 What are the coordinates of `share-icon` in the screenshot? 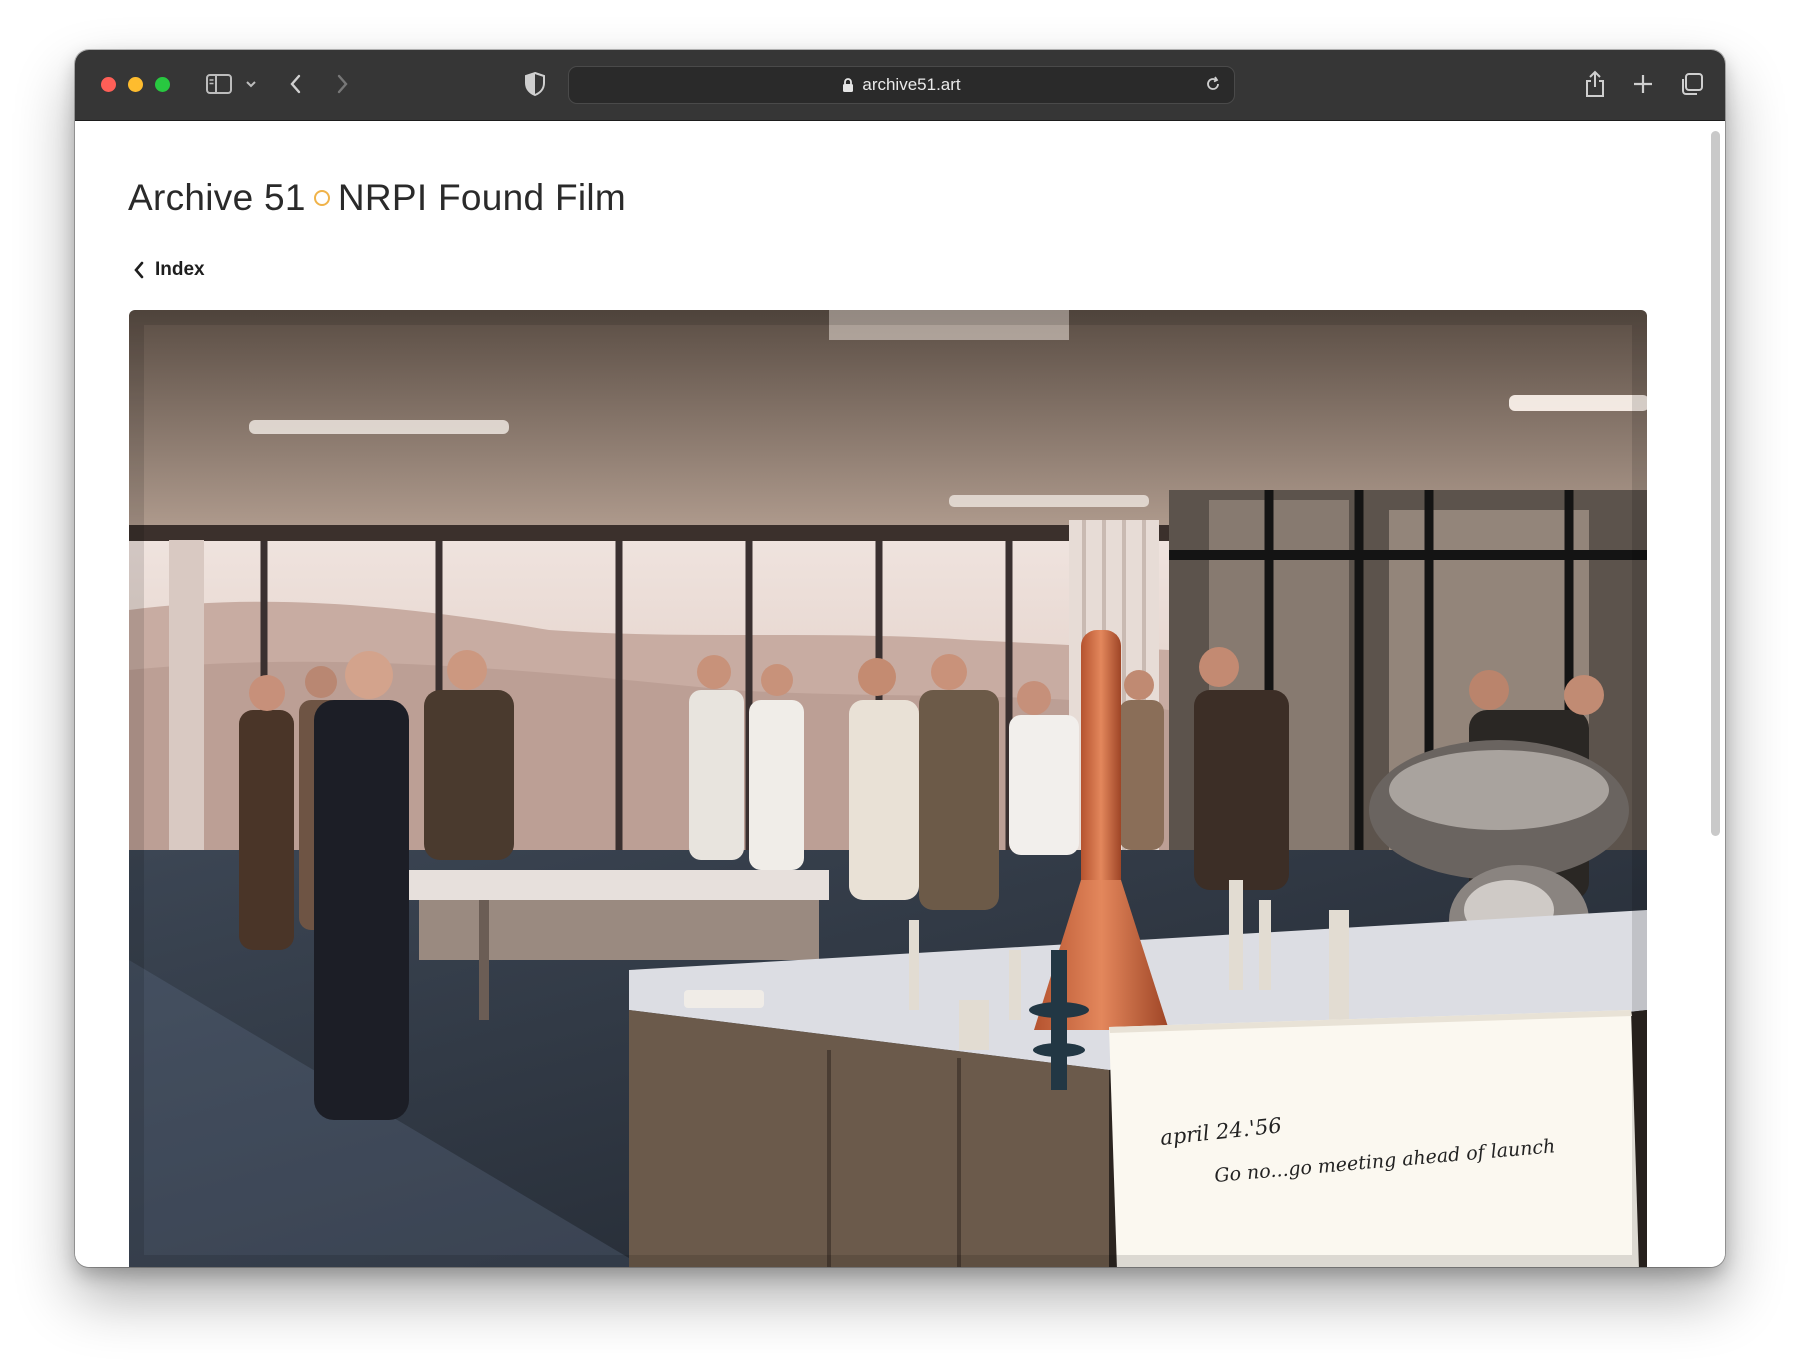 It's located at (1595, 84).